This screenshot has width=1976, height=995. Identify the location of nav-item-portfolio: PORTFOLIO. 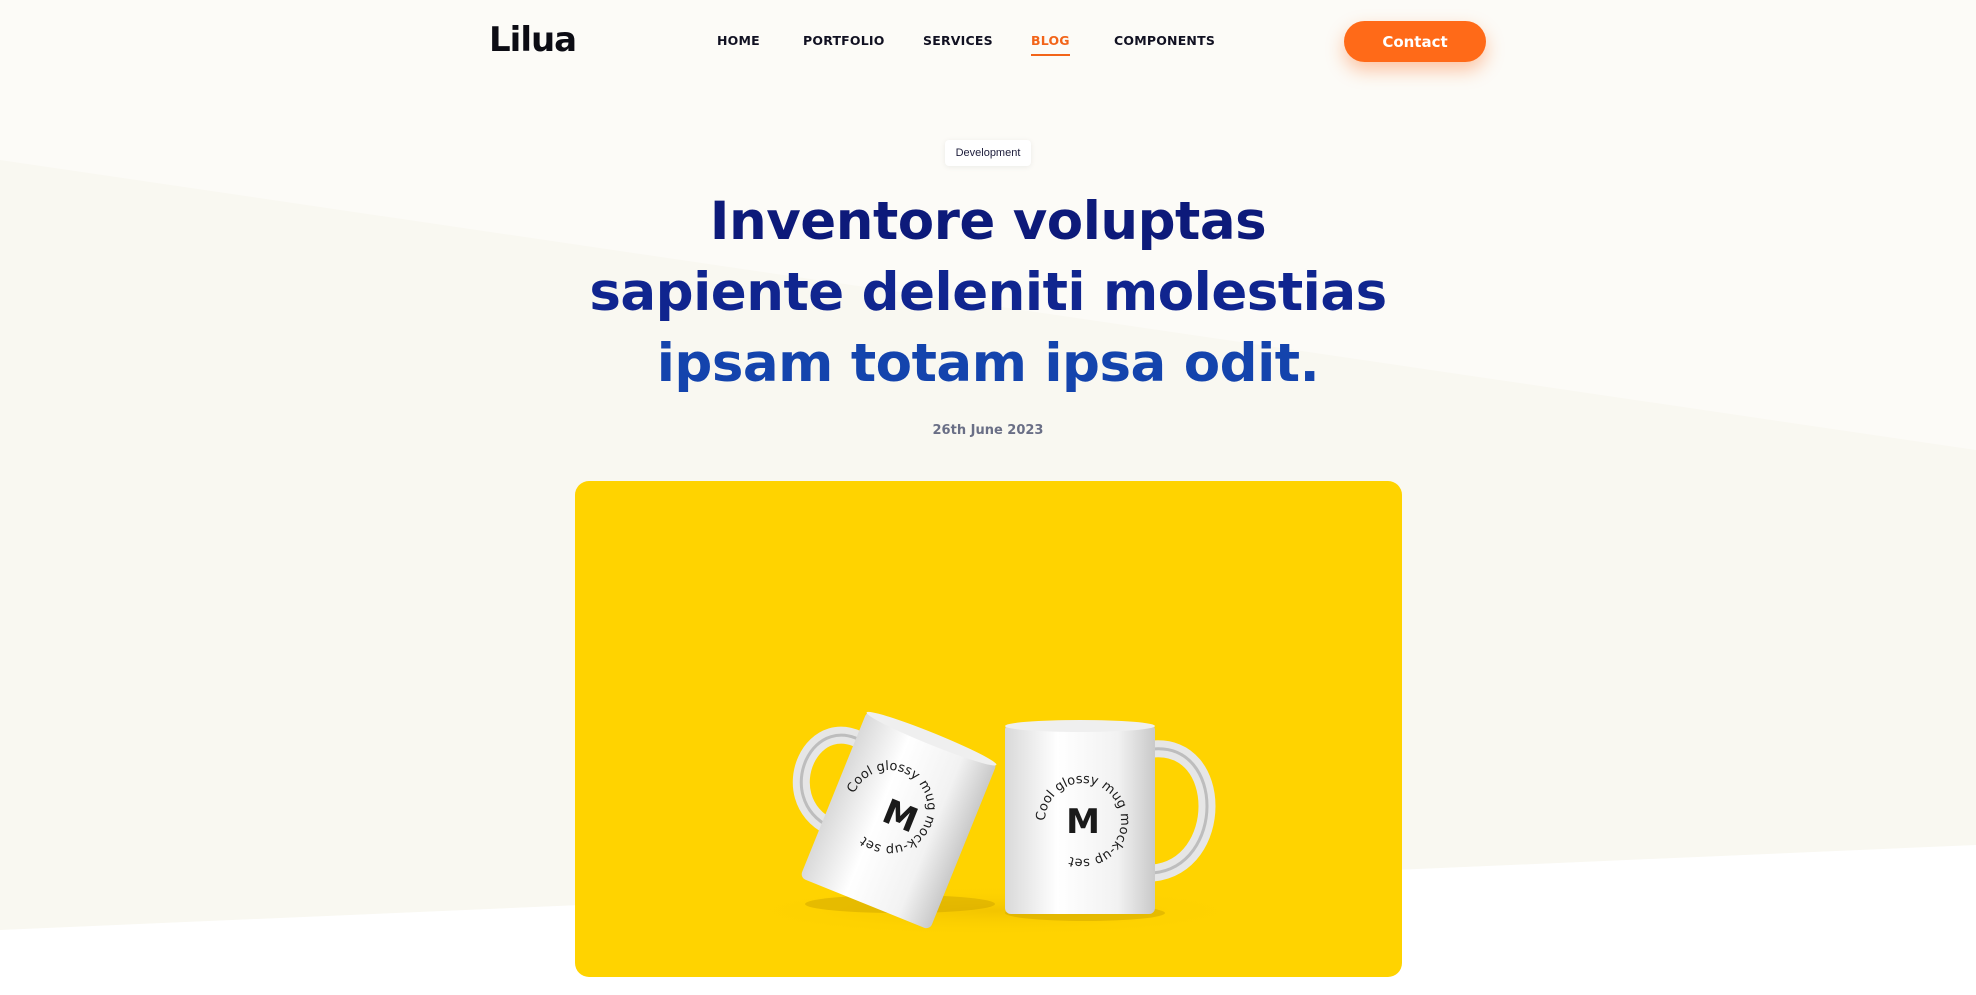
(844, 40).